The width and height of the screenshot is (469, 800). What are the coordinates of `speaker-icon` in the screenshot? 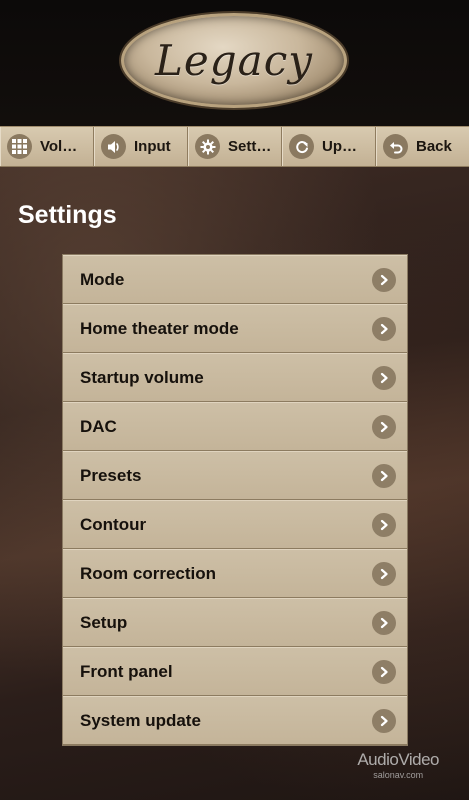 It's located at (113, 146).